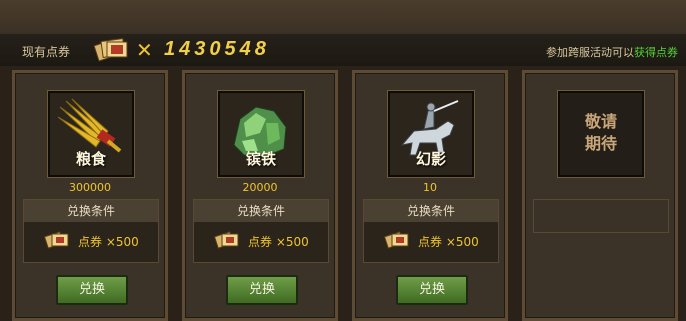 The width and height of the screenshot is (686, 321). I want to click on coming-soon-frame: 敬请 期待, so click(601, 134).